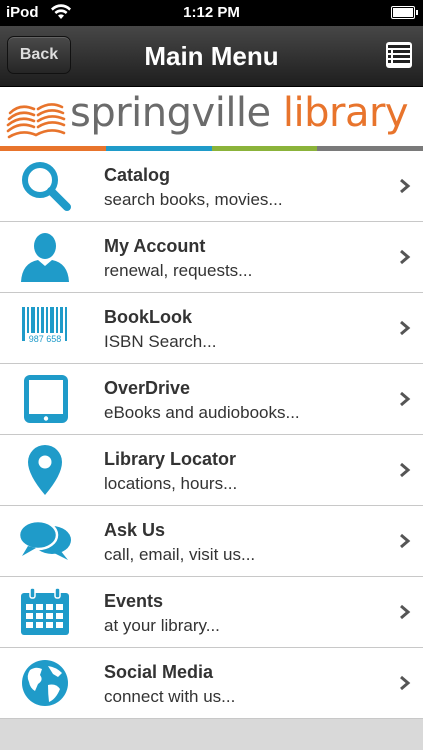  Describe the element at coordinates (404, 12) in the screenshot. I see `battery-icon` at that location.